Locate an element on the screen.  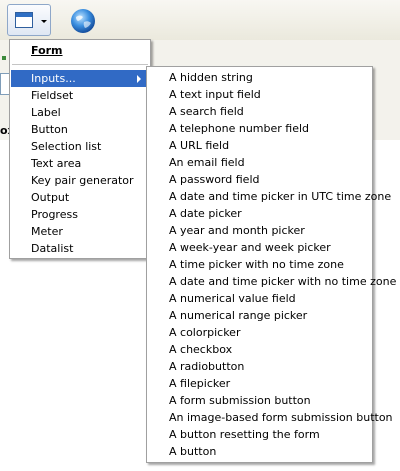
menu-item-label: Text area is located at coordinates (56, 163).